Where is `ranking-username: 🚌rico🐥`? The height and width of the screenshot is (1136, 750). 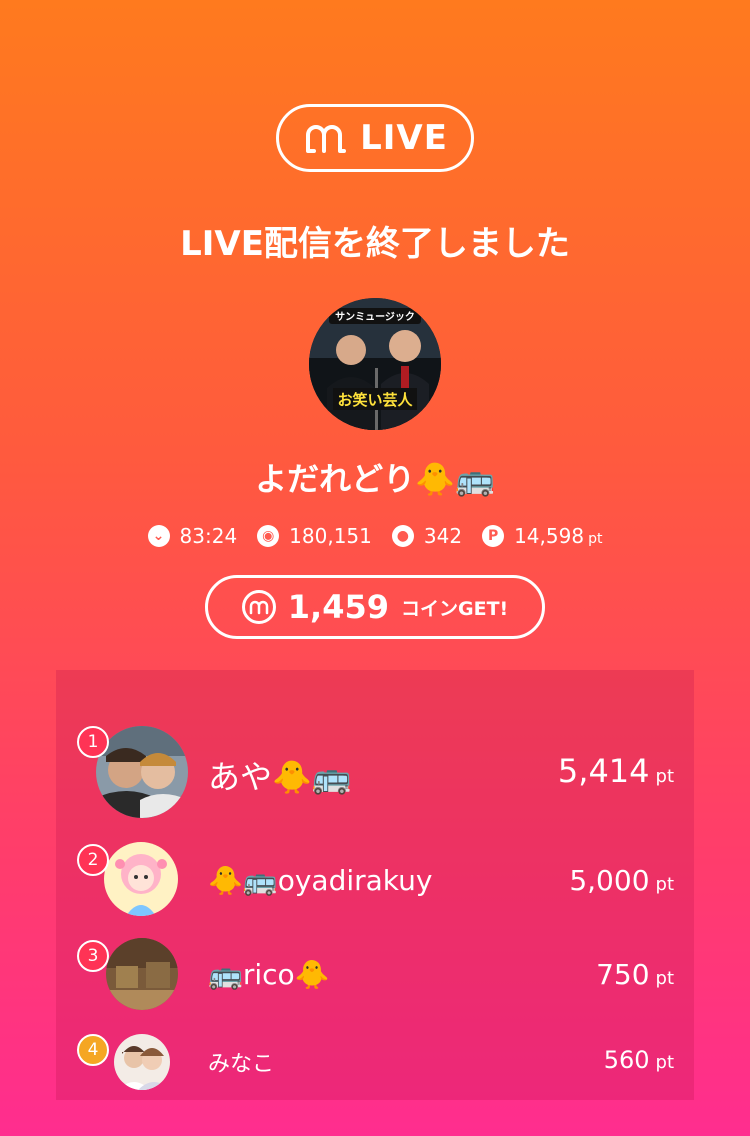
ranking-username: 🚌rico🐥 is located at coordinates (269, 974).